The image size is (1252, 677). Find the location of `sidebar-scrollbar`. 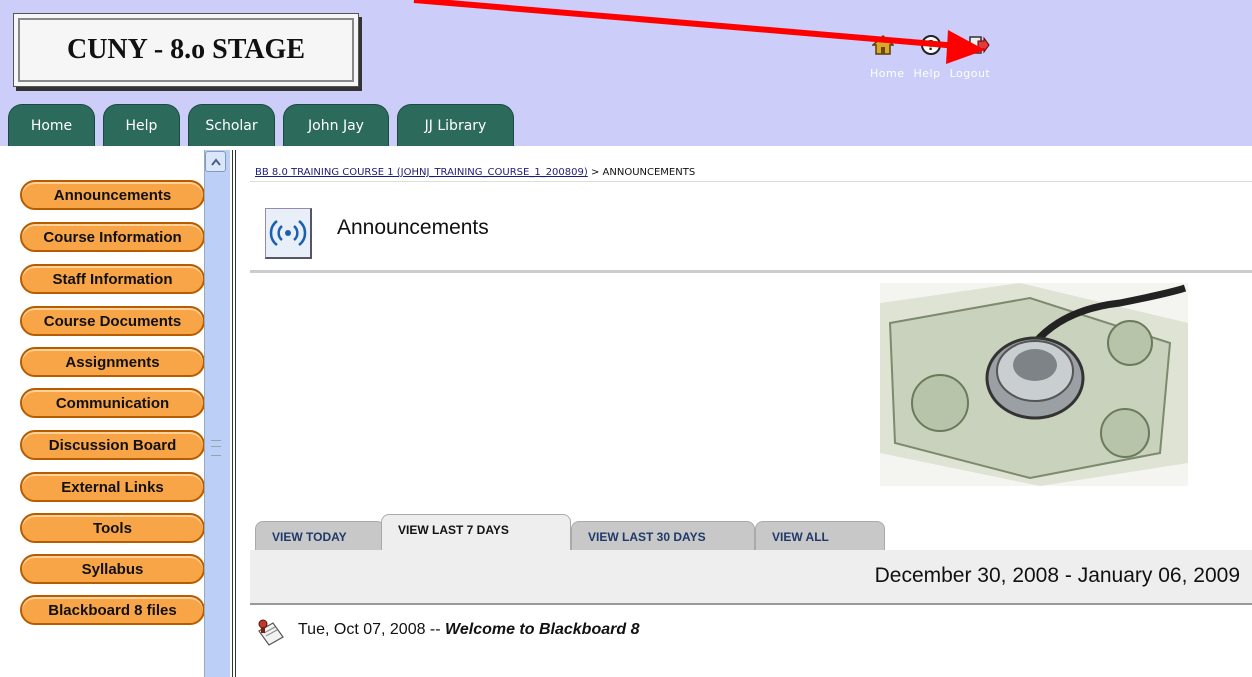

sidebar-scrollbar is located at coordinates (217, 413).